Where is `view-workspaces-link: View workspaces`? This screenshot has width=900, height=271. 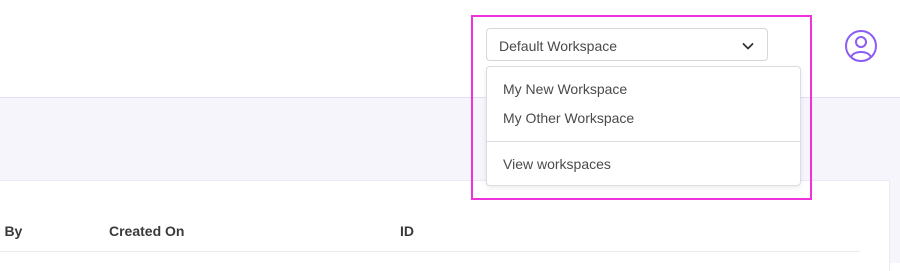 view-workspaces-link: View workspaces is located at coordinates (557, 164).